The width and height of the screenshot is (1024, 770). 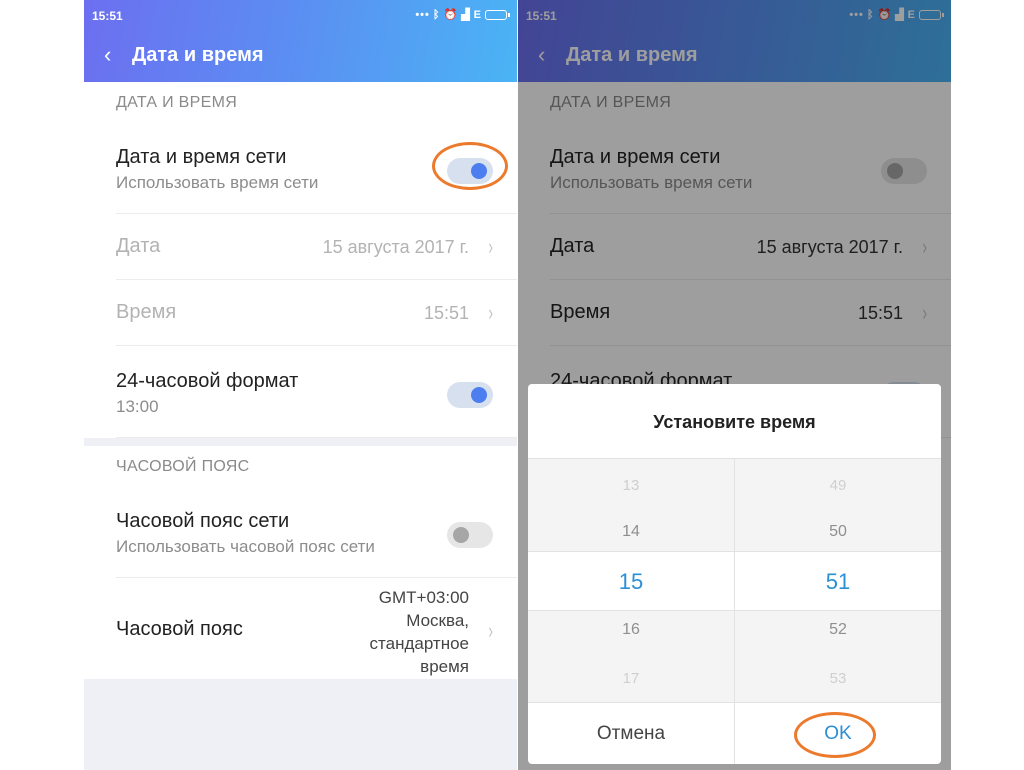 What do you see at coordinates (470, 395) in the screenshot?
I see `format-24h-toggle` at bounding box center [470, 395].